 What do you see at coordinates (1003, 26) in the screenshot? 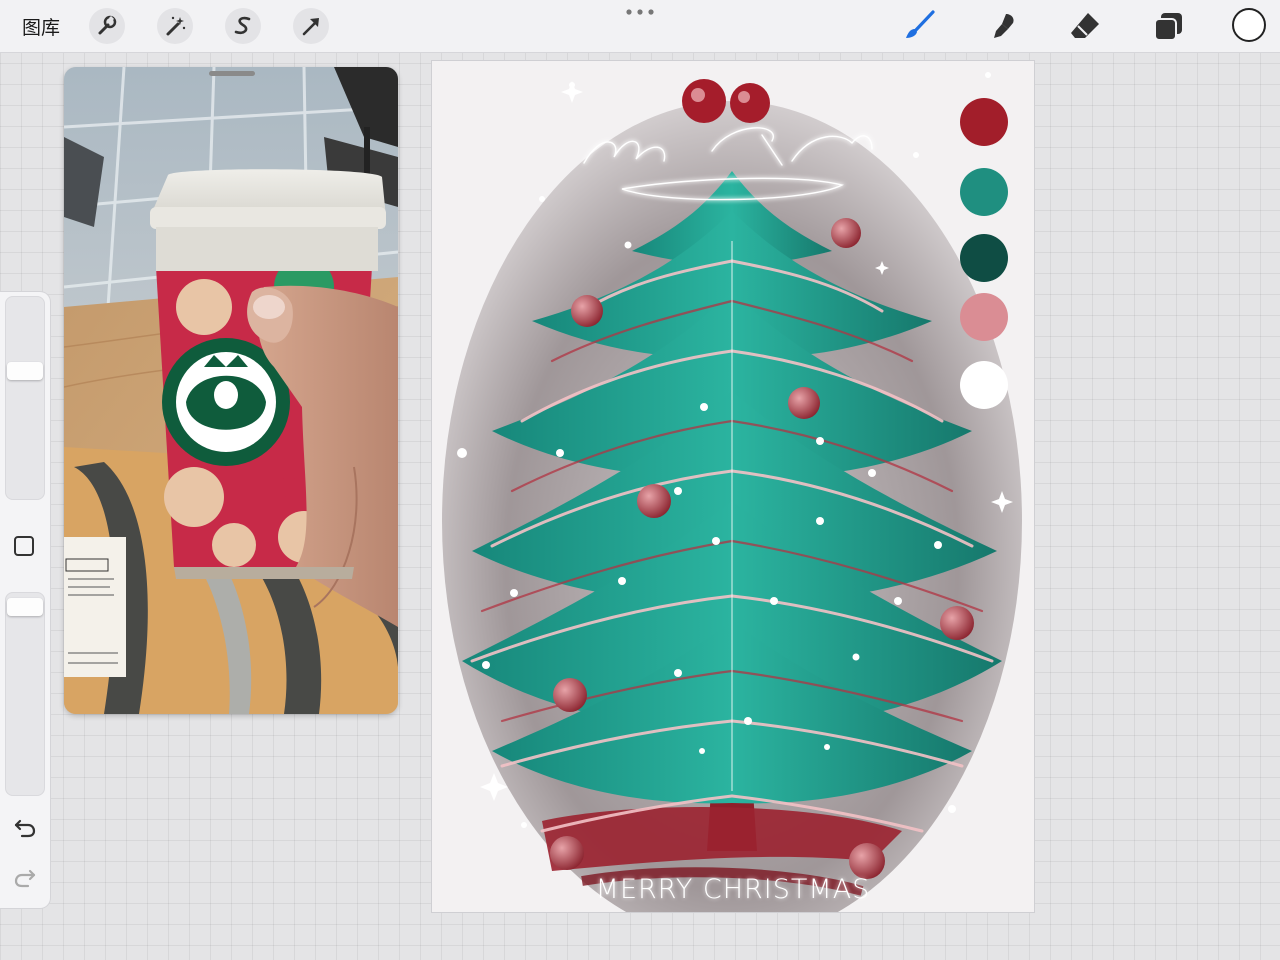
I see `smudge-icon` at bounding box center [1003, 26].